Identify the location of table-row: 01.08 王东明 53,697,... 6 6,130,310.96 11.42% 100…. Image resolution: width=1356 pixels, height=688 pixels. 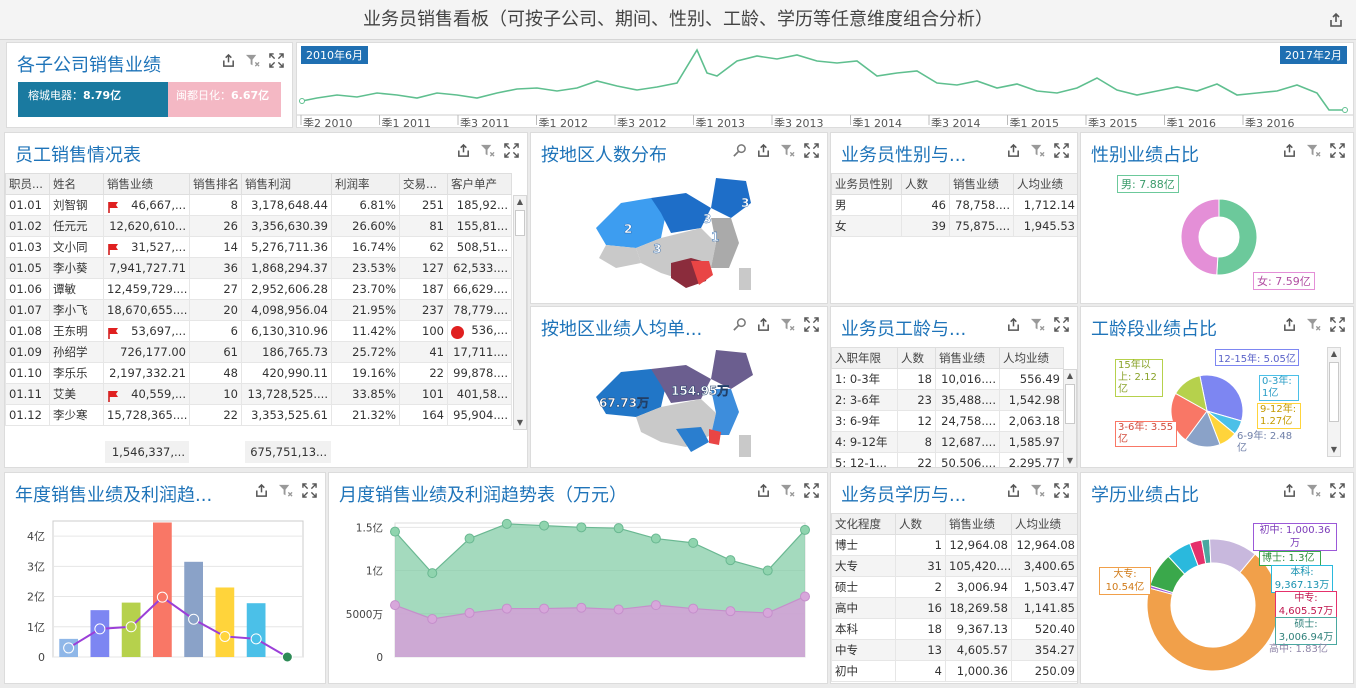
(258, 331).